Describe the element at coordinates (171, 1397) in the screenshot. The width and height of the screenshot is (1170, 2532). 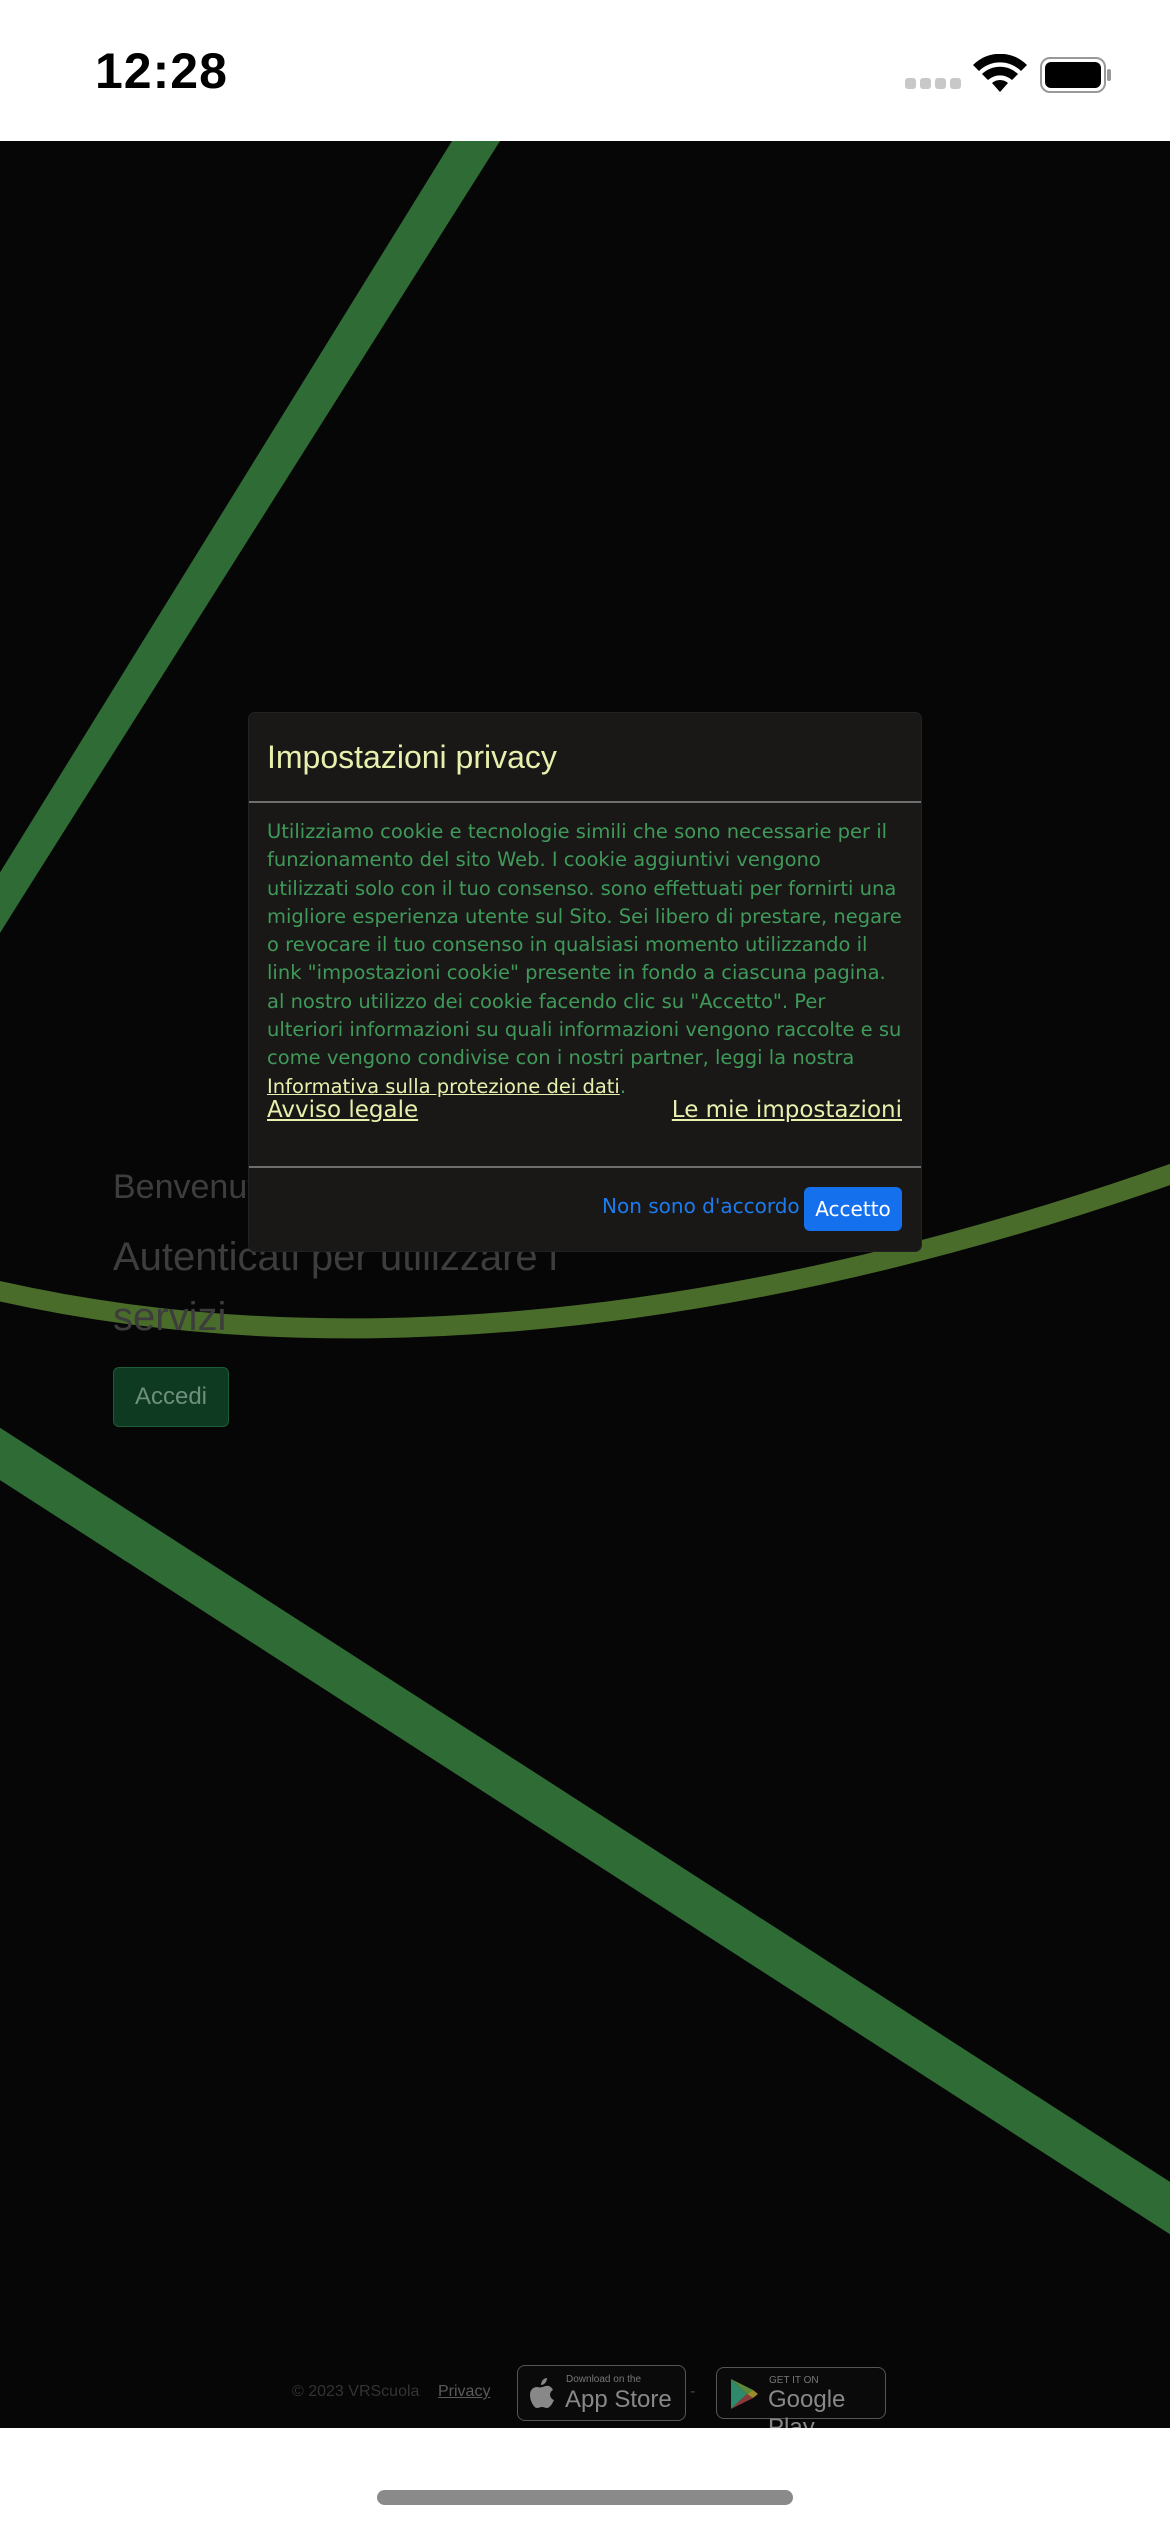
I see `login-button: Accedi` at that location.